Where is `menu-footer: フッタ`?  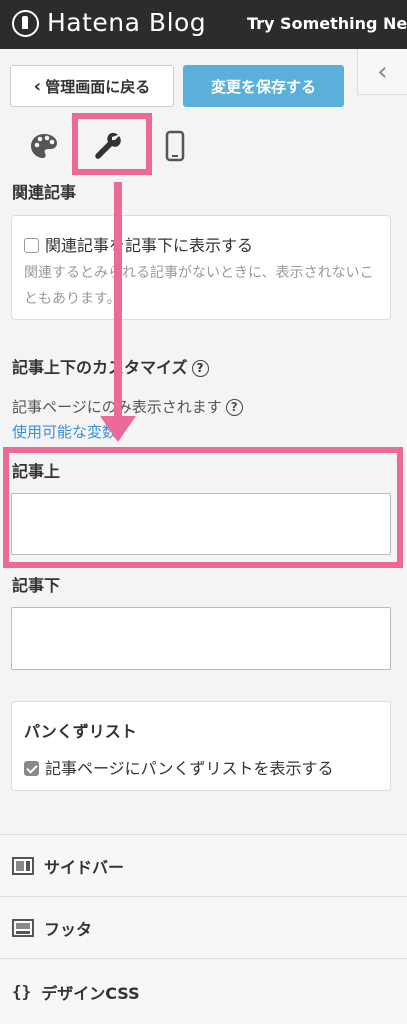 menu-footer: フッタ is located at coordinates (203, 927).